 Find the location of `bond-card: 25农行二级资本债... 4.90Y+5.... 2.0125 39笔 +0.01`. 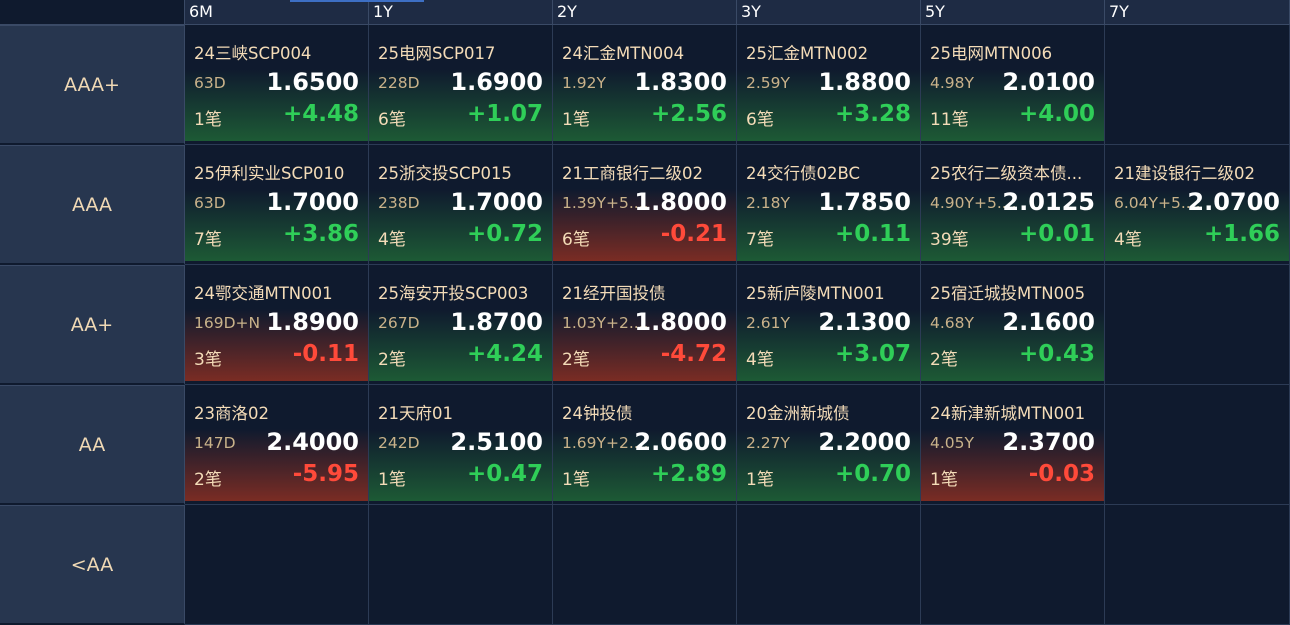

bond-card: 25农行二级资本债... 4.90Y+5.... 2.0125 39笔 +0.01 is located at coordinates (1012, 203).